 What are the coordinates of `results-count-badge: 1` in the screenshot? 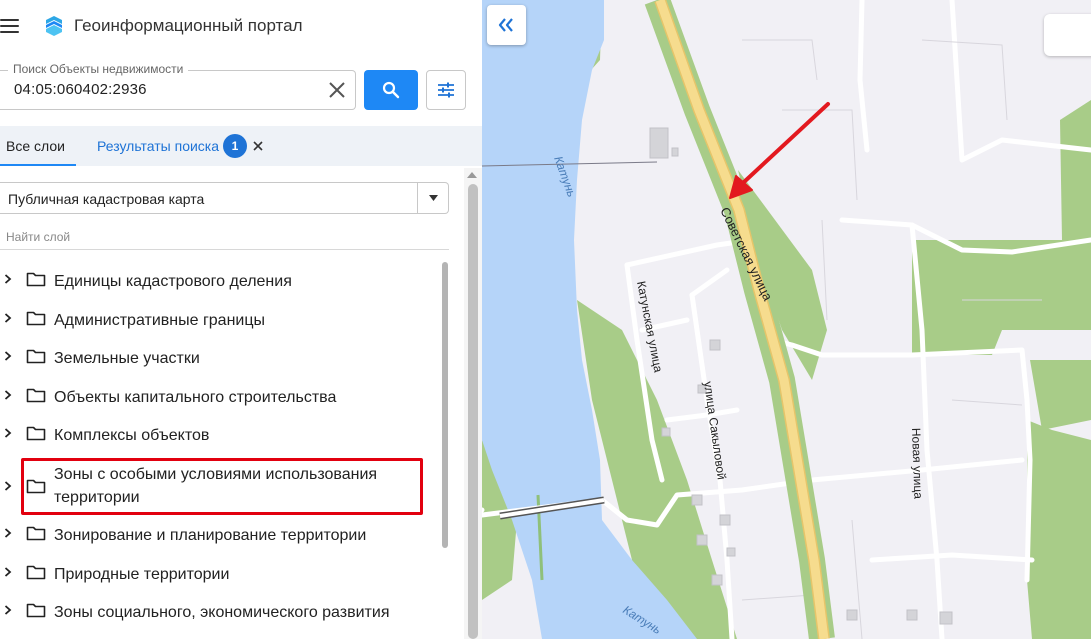 It's located at (235, 146).